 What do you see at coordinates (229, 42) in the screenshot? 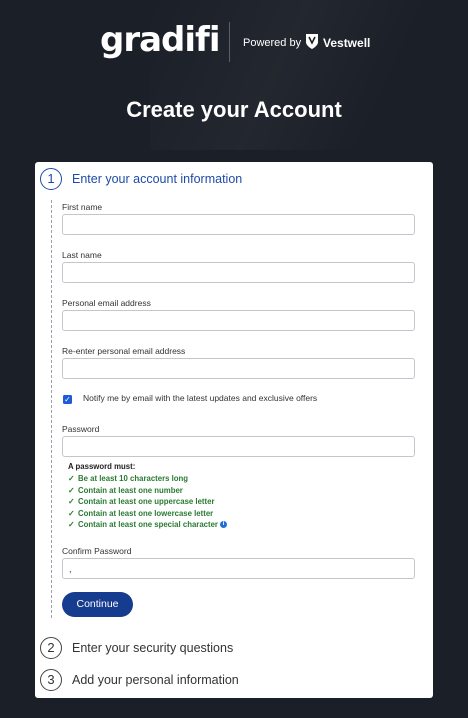
I see `header-divider` at bounding box center [229, 42].